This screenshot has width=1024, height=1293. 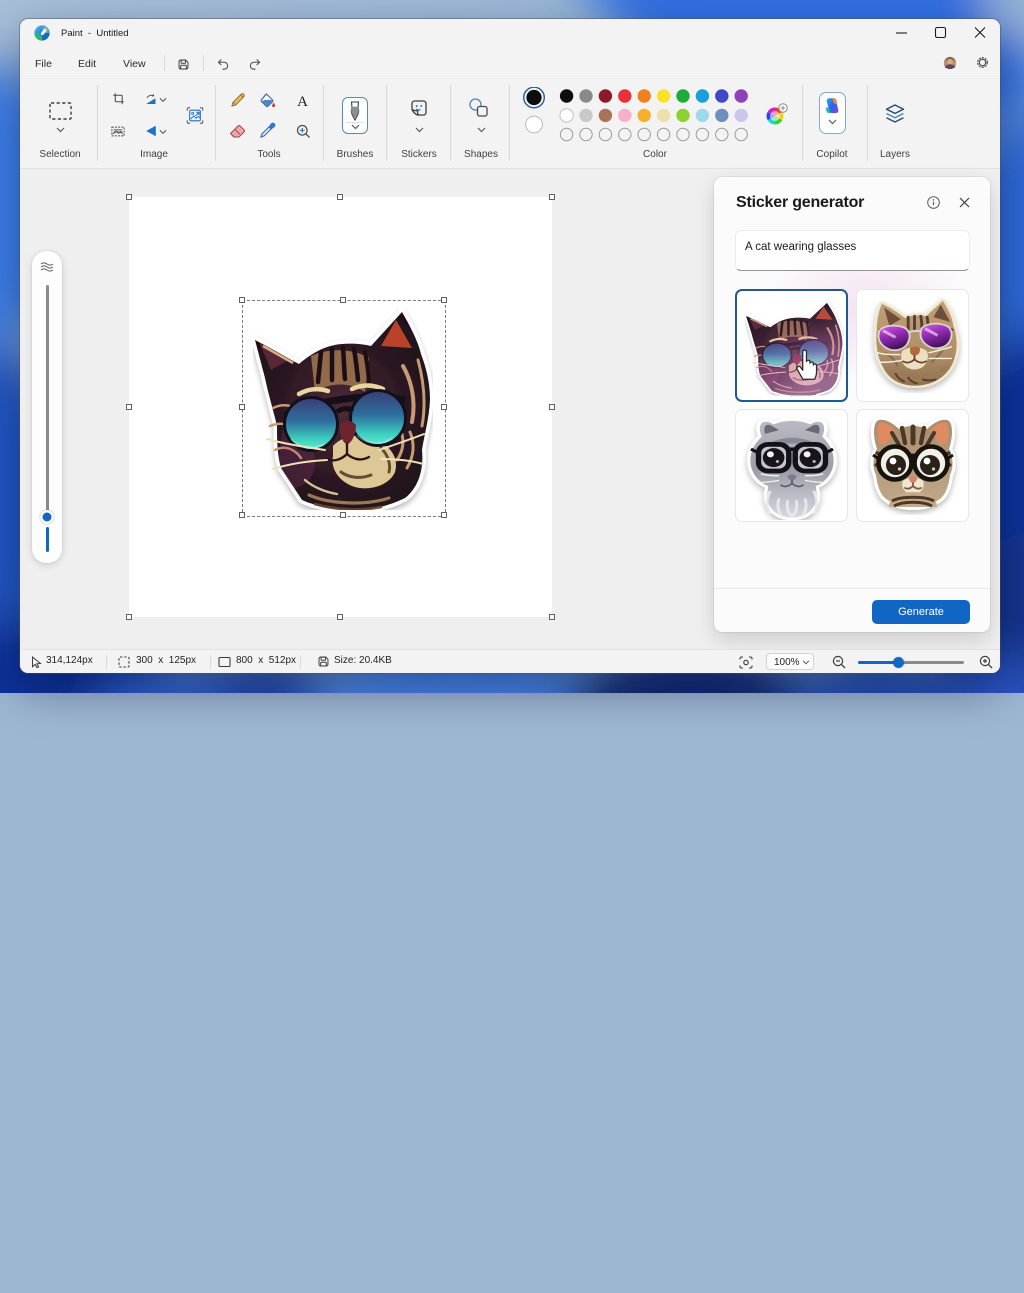 What do you see at coordinates (302, 101) in the screenshot?
I see `svg-text: A` at bounding box center [302, 101].